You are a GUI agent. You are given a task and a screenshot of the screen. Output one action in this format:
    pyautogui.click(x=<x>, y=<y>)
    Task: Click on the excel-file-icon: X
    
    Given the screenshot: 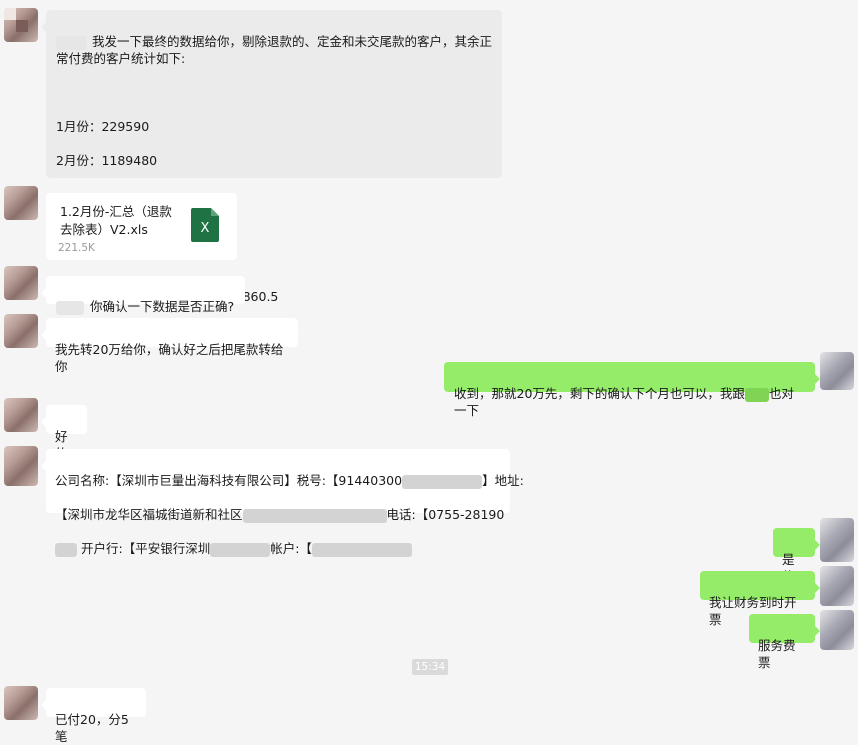 What is the action you would take?
    pyautogui.click(x=205, y=225)
    